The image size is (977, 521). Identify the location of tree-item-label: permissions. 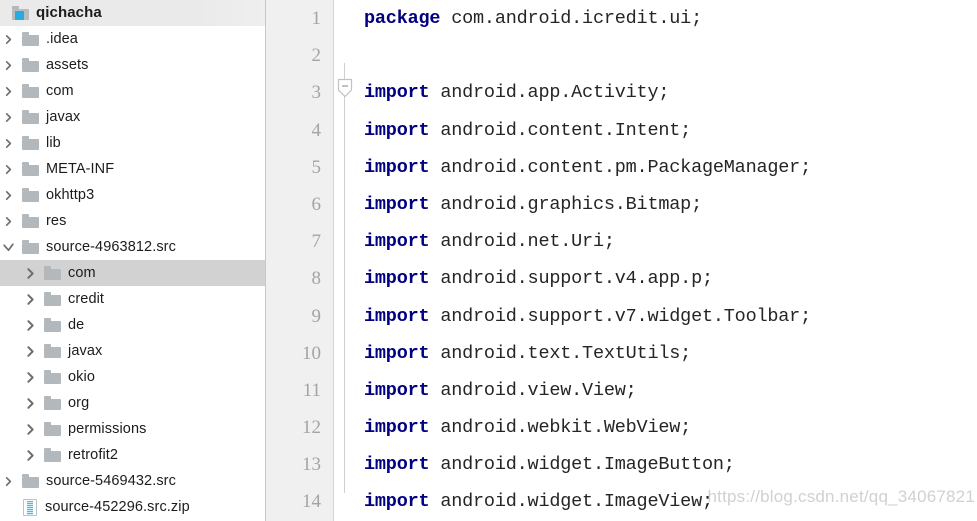
(107, 429).